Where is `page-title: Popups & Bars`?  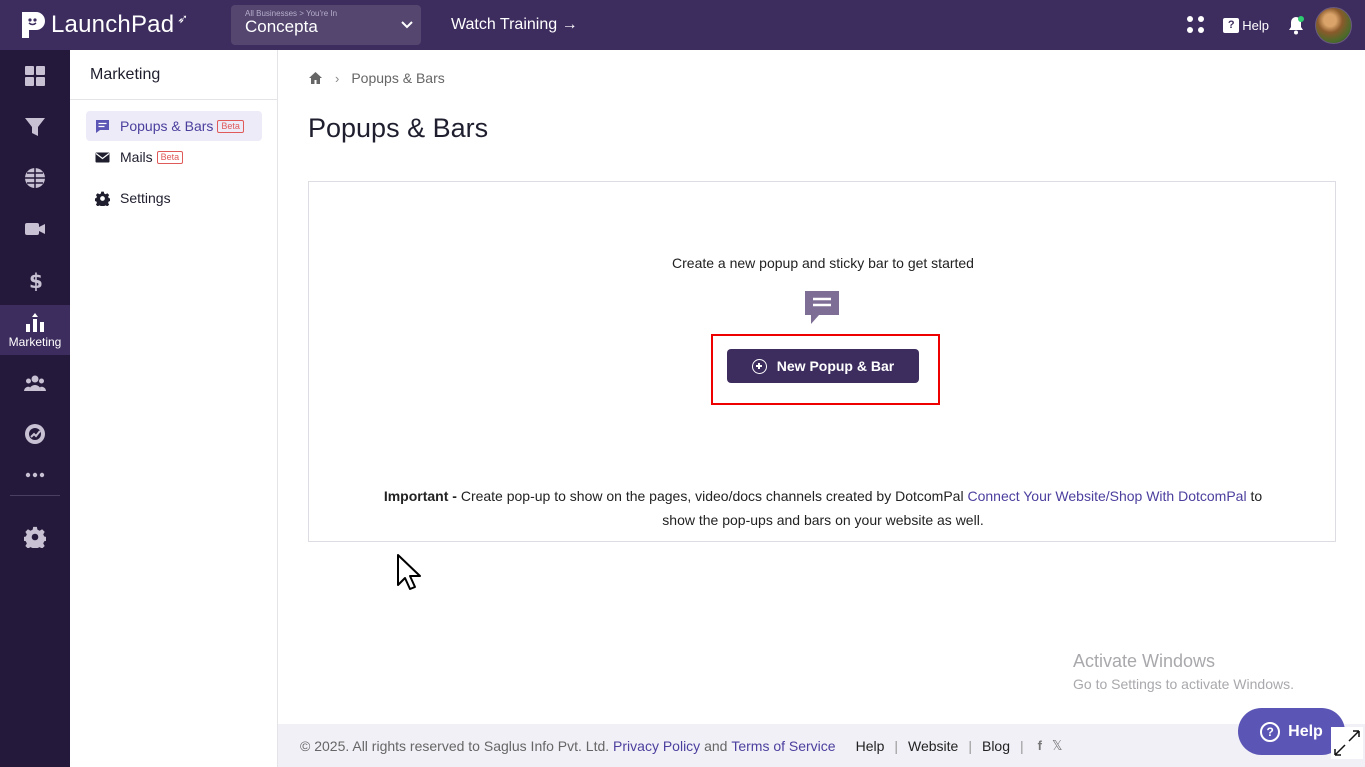 page-title: Popups & Bars is located at coordinates (398, 128).